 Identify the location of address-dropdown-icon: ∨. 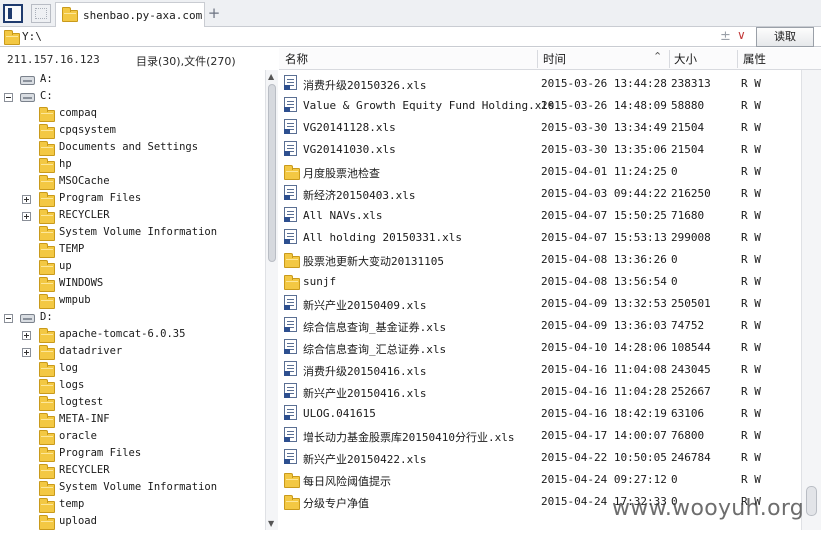
(741, 35).